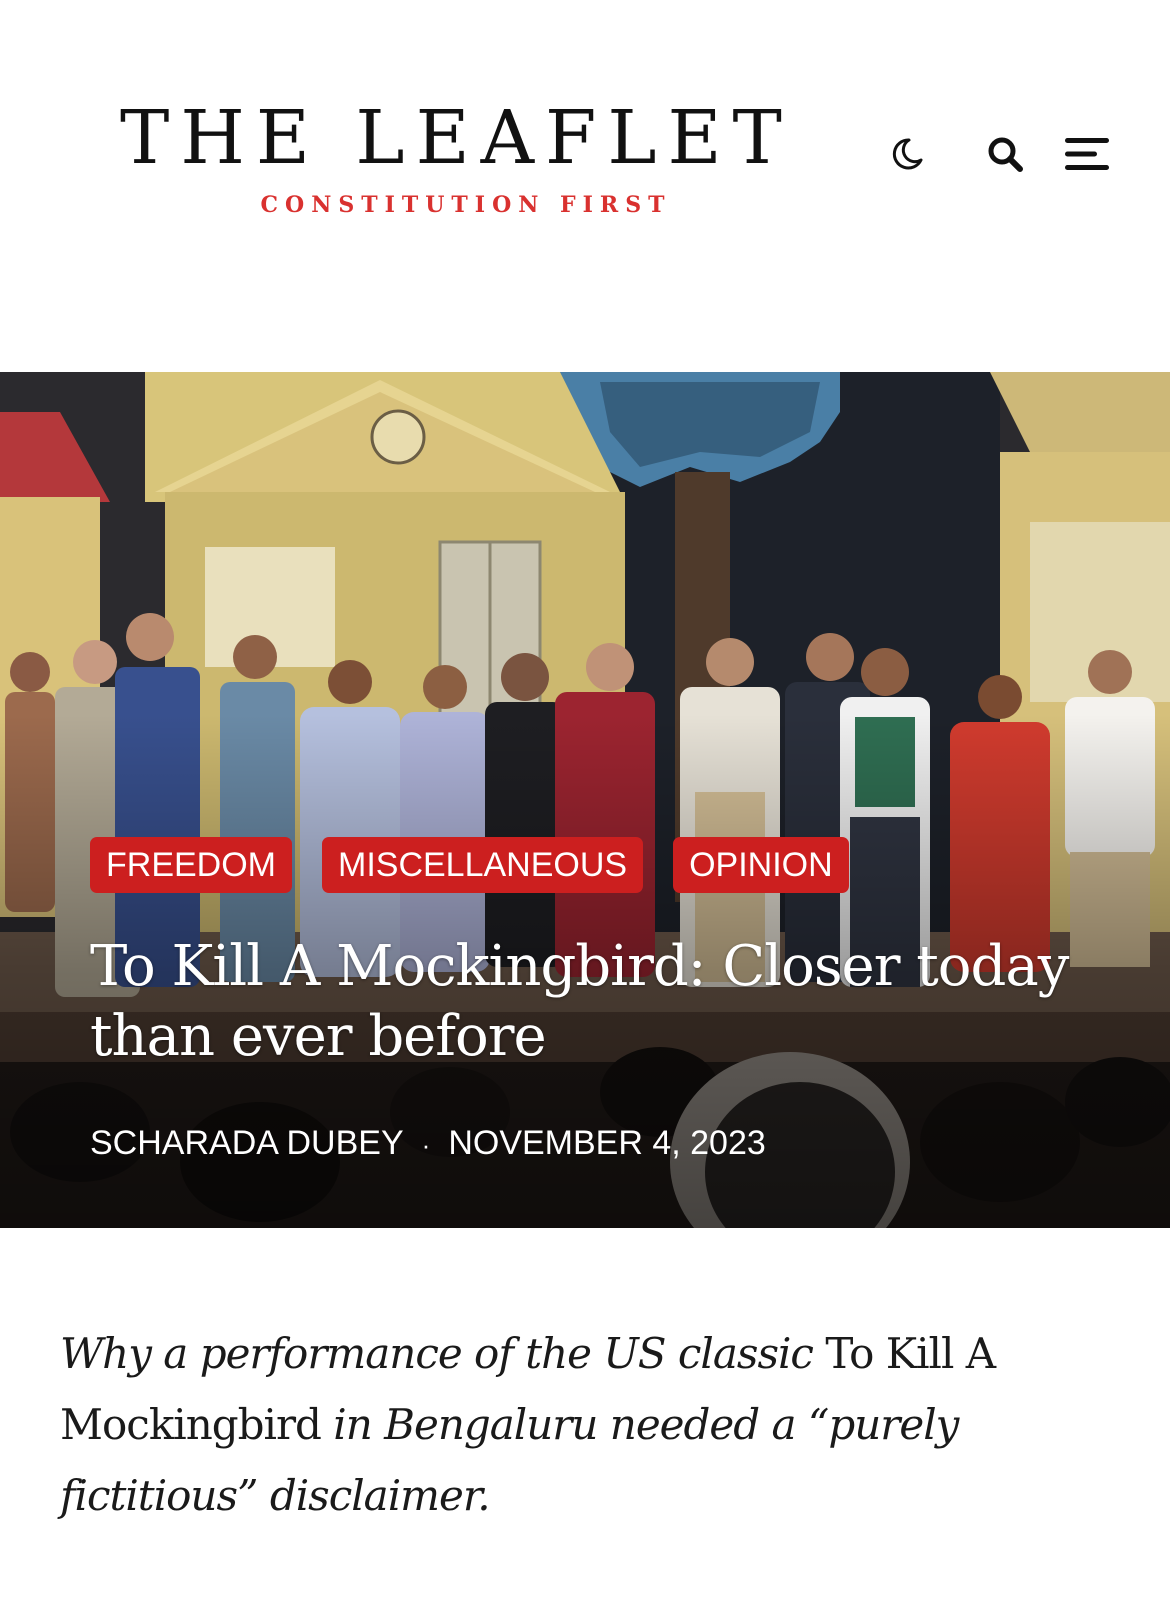 Image resolution: width=1170 pixels, height=1601 pixels. I want to click on hamburger-menu-icon, so click(1087, 154).